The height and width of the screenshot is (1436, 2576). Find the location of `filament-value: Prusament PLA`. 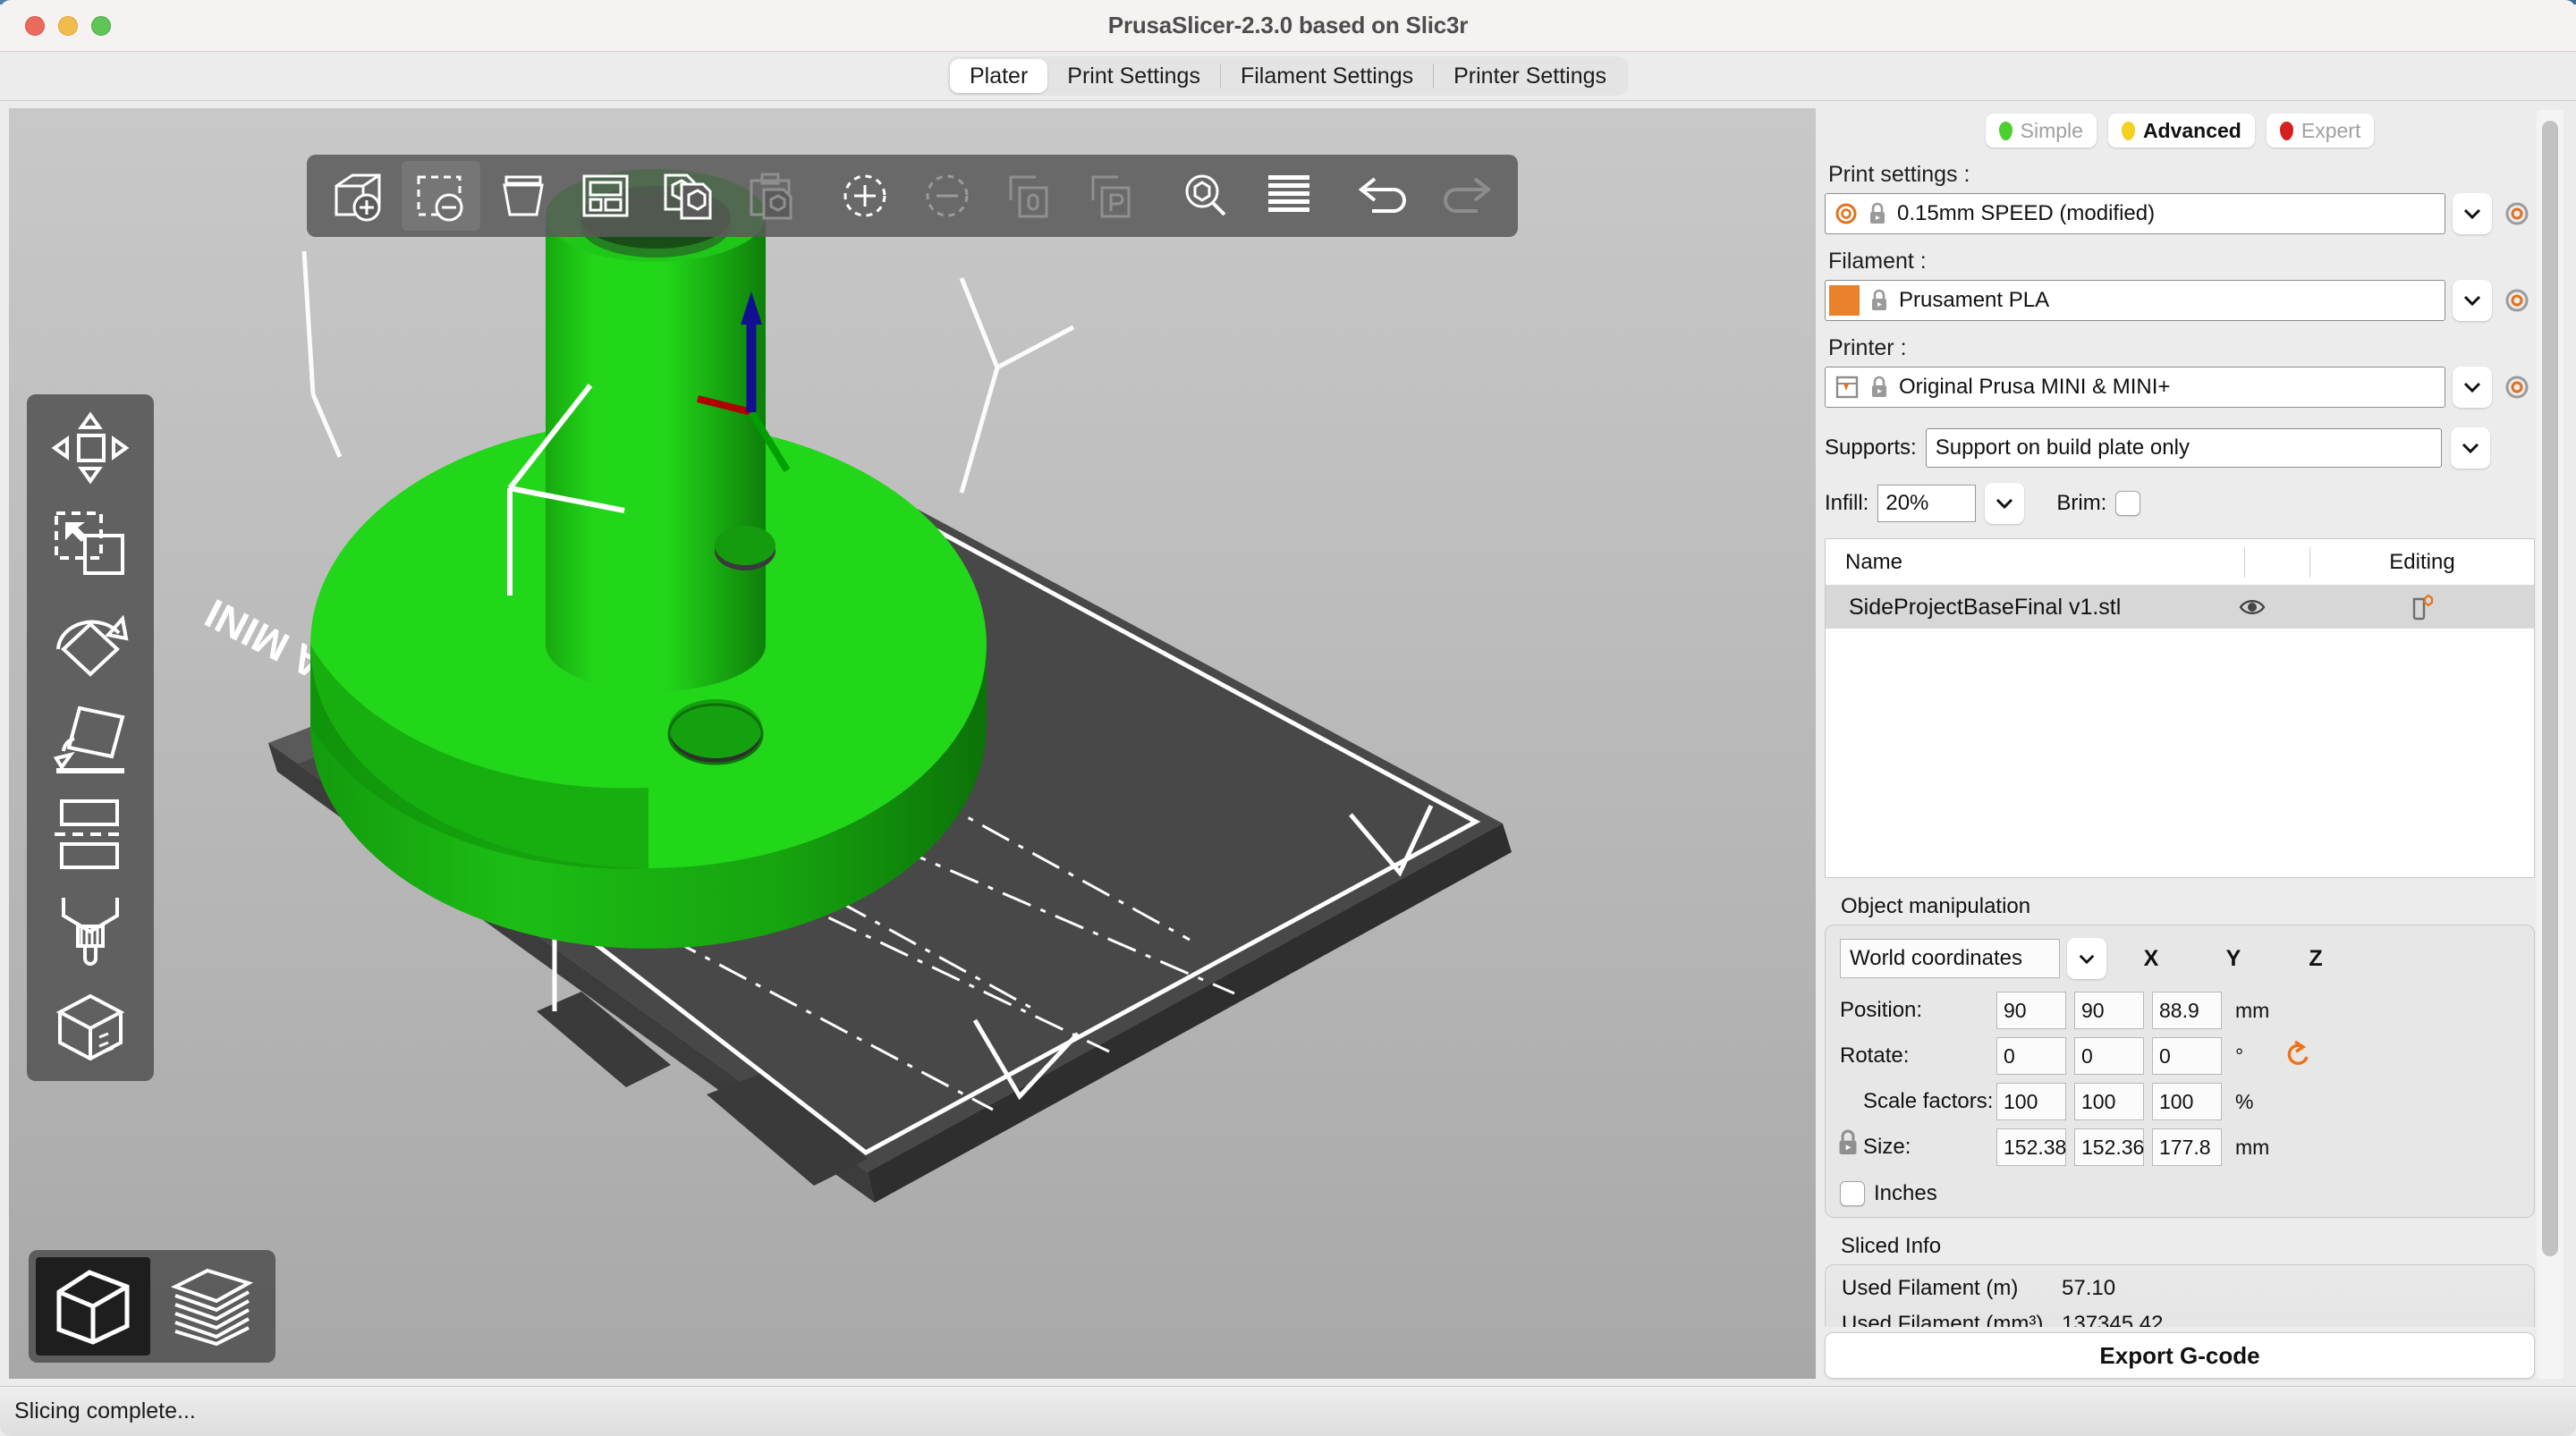

filament-value: Prusament PLA is located at coordinates (1974, 300).